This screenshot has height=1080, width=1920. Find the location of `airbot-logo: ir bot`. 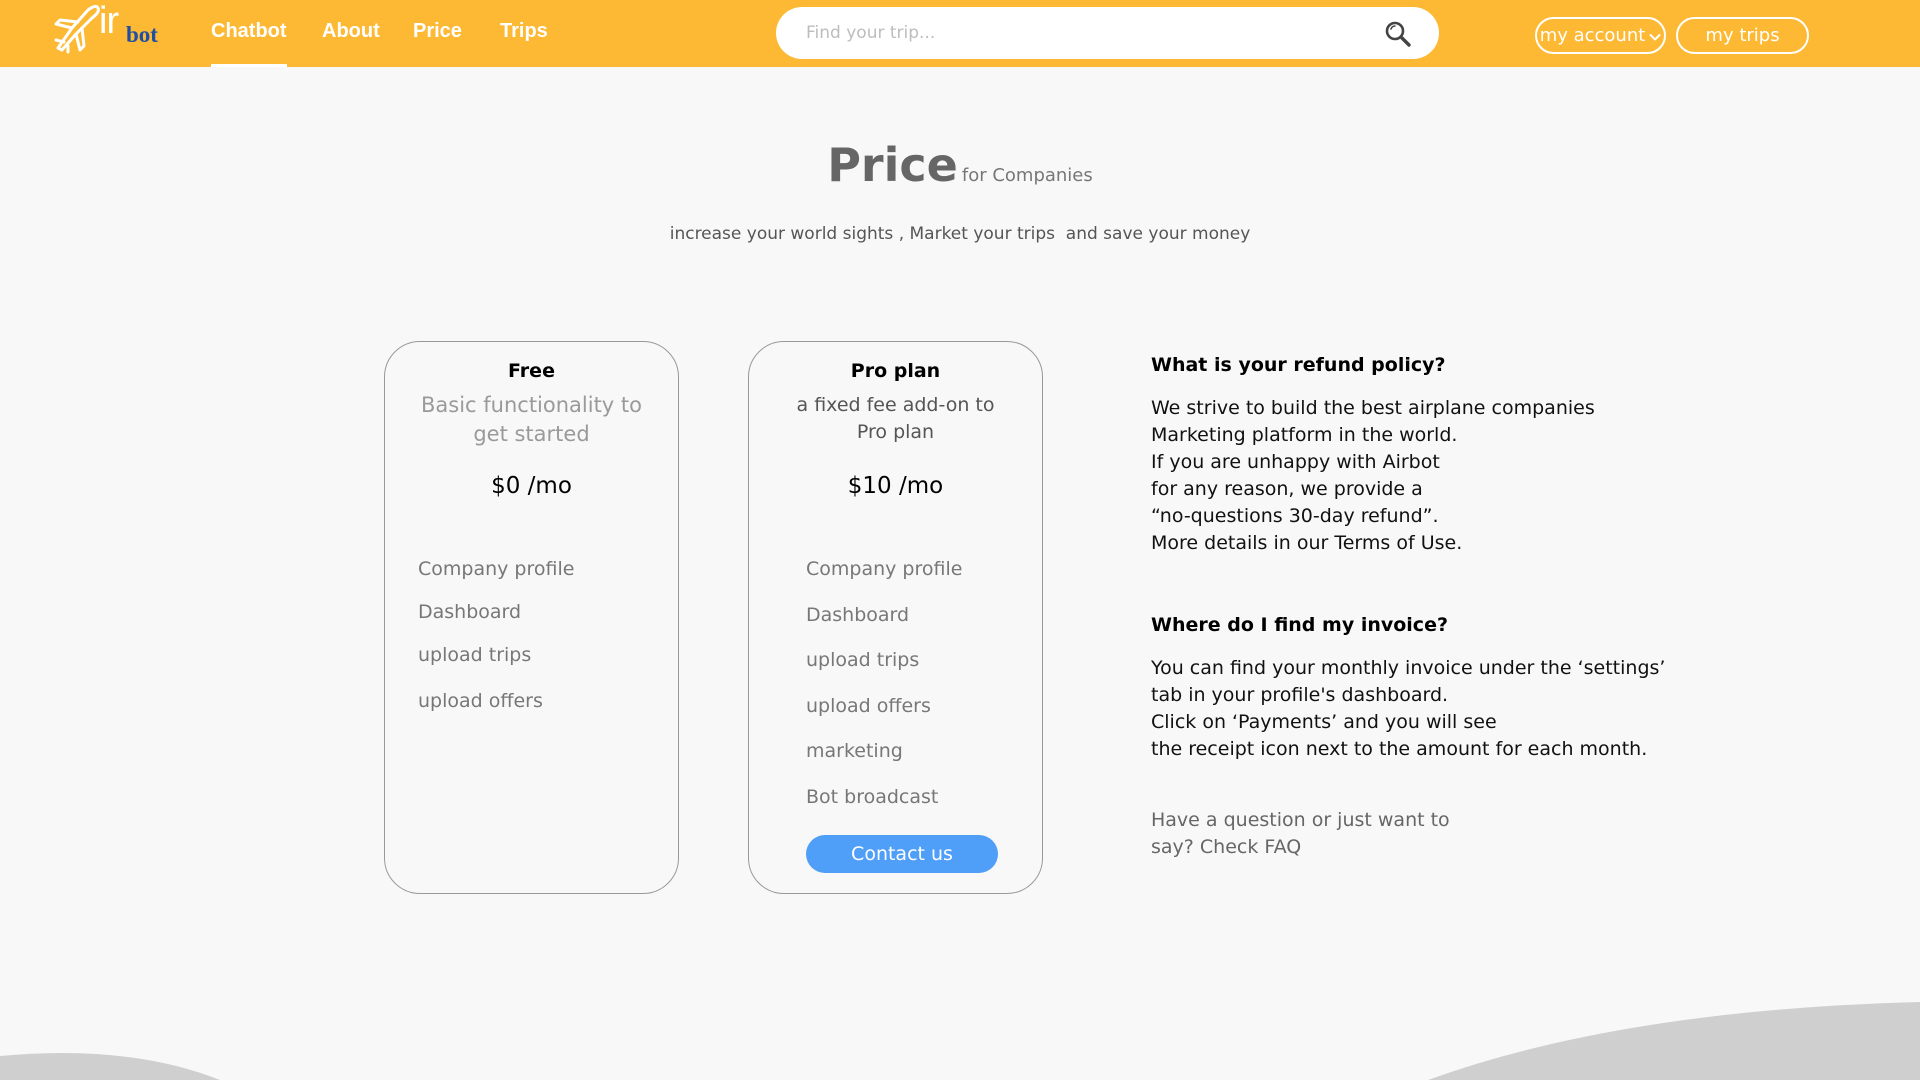

airbot-logo: ir bot is located at coordinates (109, 27).